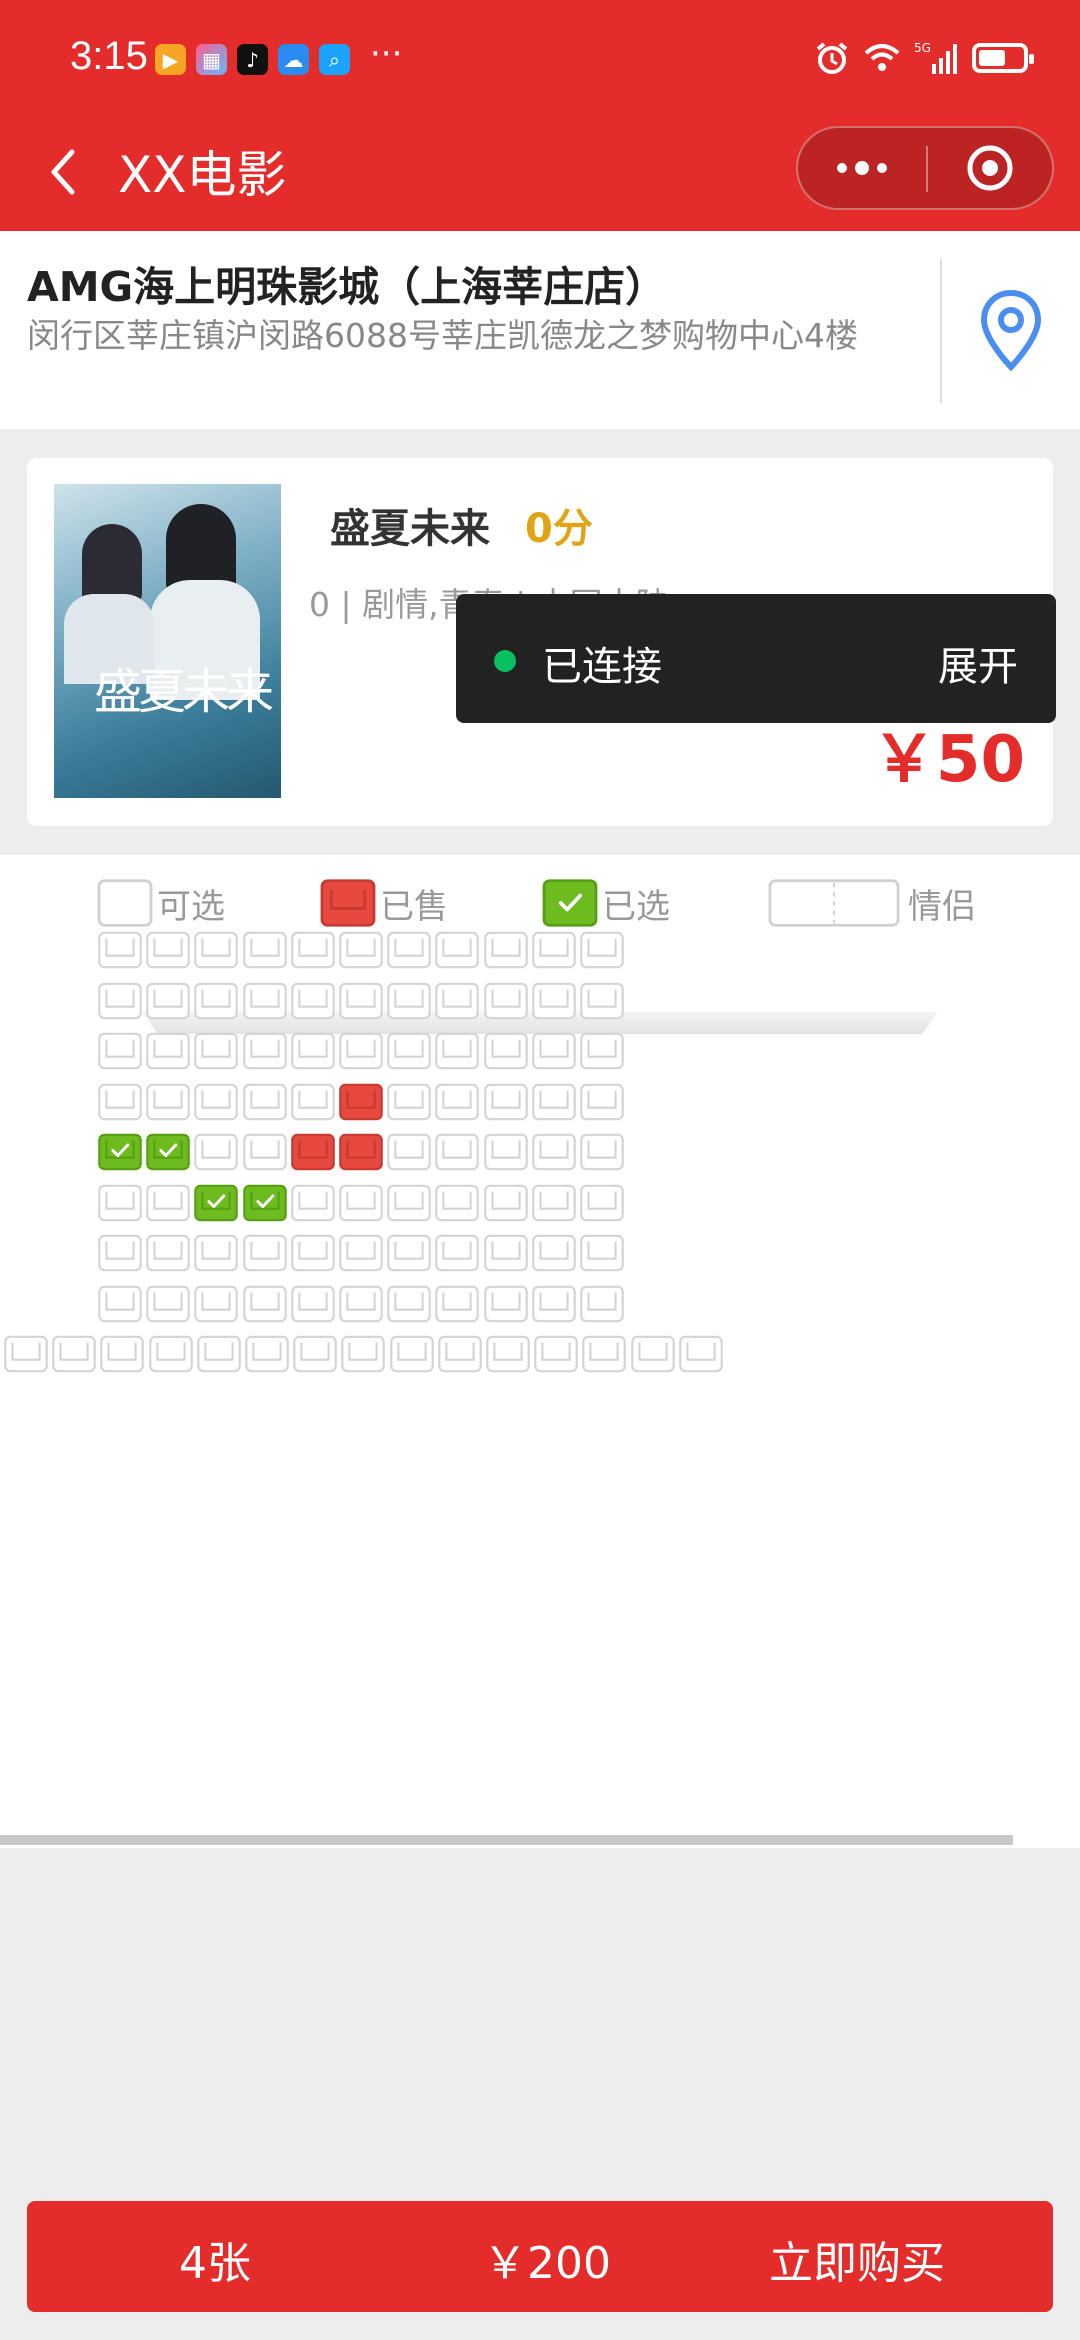 The image size is (1080, 2340). Describe the element at coordinates (64, 172) in the screenshot. I see `back-arrow-icon` at that location.